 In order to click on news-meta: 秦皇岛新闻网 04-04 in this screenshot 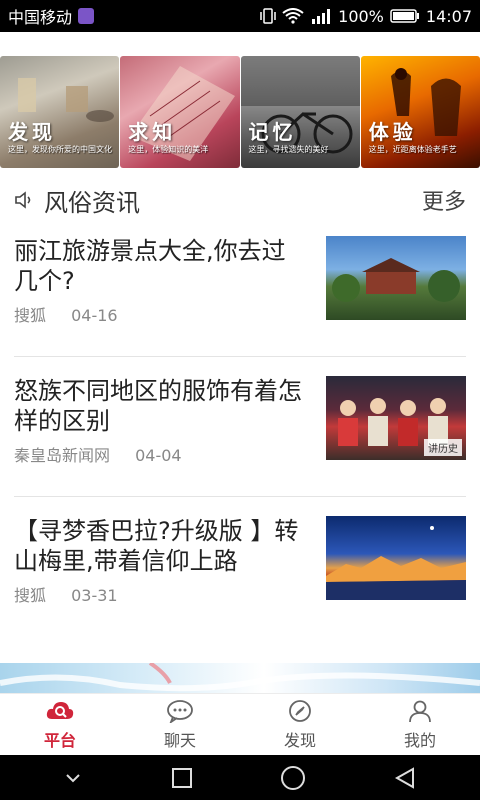, I will do `click(98, 454)`.